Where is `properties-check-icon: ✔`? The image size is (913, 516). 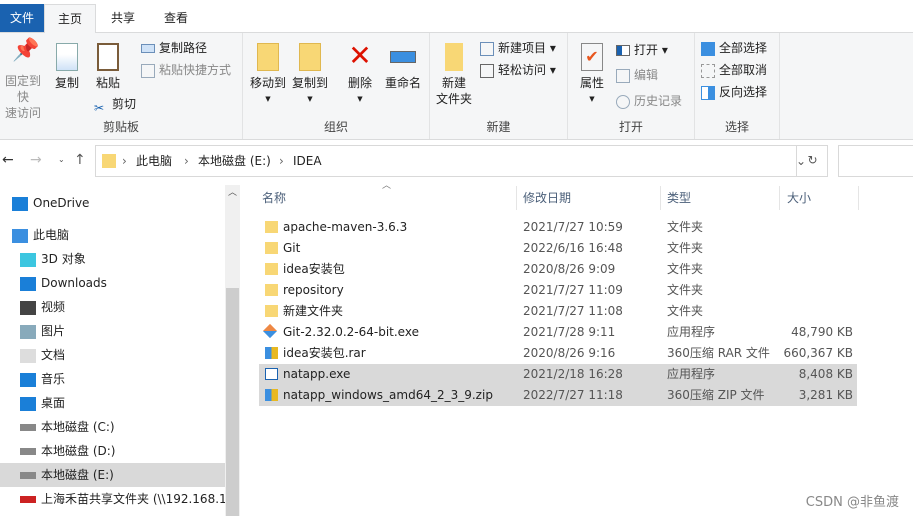 properties-check-icon: ✔ is located at coordinates (592, 57).